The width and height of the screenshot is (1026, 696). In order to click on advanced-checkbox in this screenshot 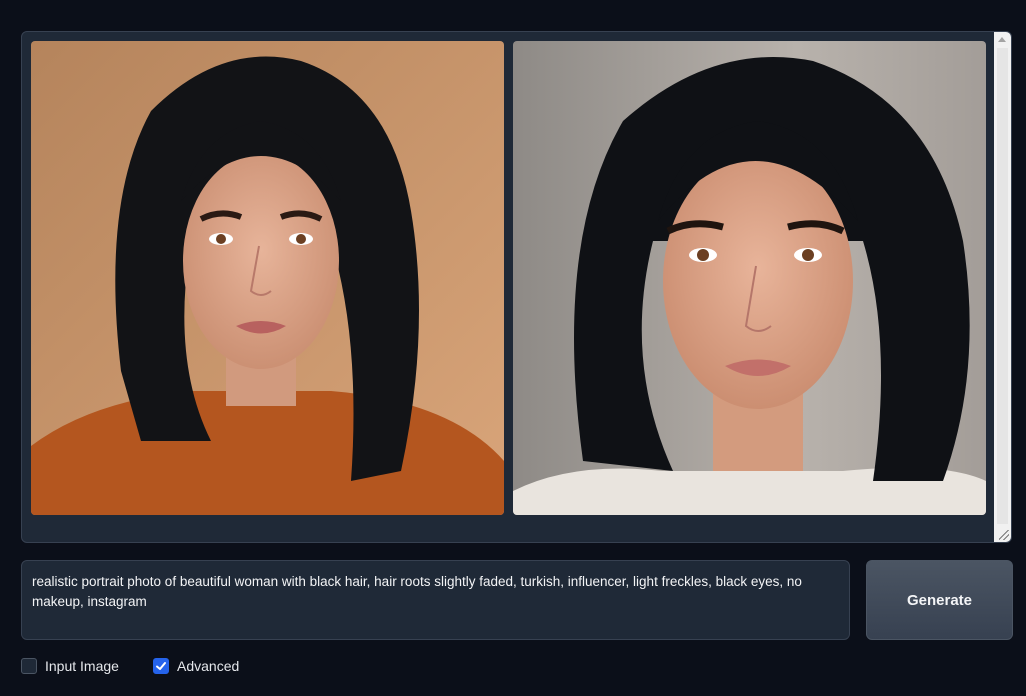, I will do `click(161, 666)`.